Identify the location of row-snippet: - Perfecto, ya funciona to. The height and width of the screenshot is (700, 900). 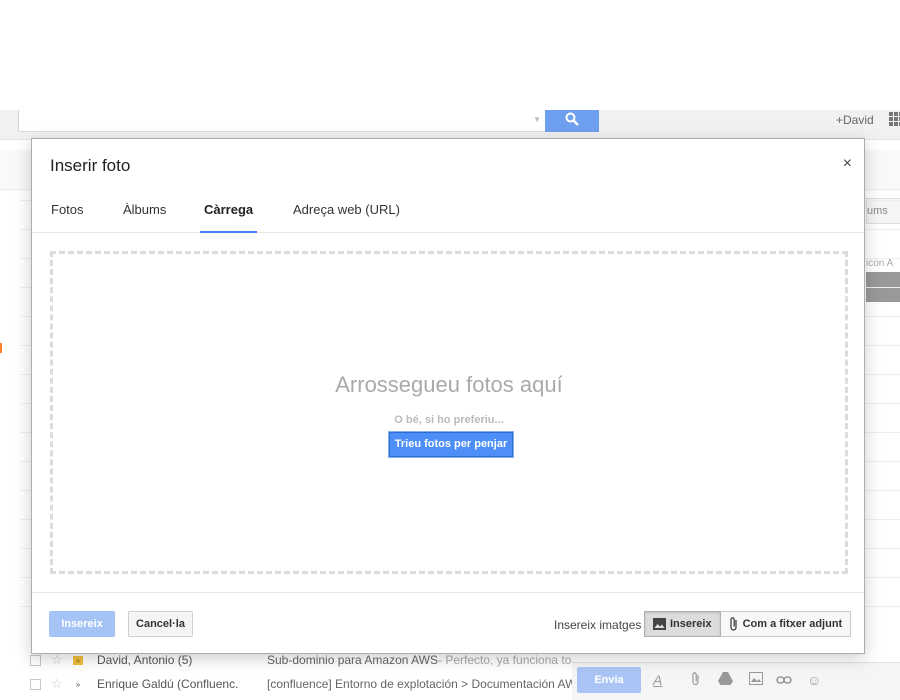
(504, 660).